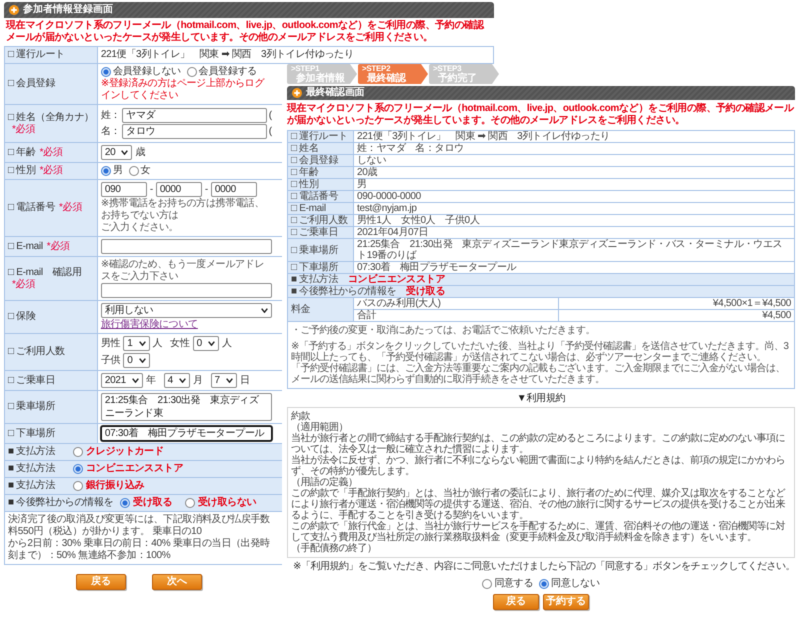 The height and width of the screenshot is (618, 800). I want to click on note-text: ・ご予約後の変更・取消にあたっては、お電話でご依頼いただきます。, so click(443, 330).